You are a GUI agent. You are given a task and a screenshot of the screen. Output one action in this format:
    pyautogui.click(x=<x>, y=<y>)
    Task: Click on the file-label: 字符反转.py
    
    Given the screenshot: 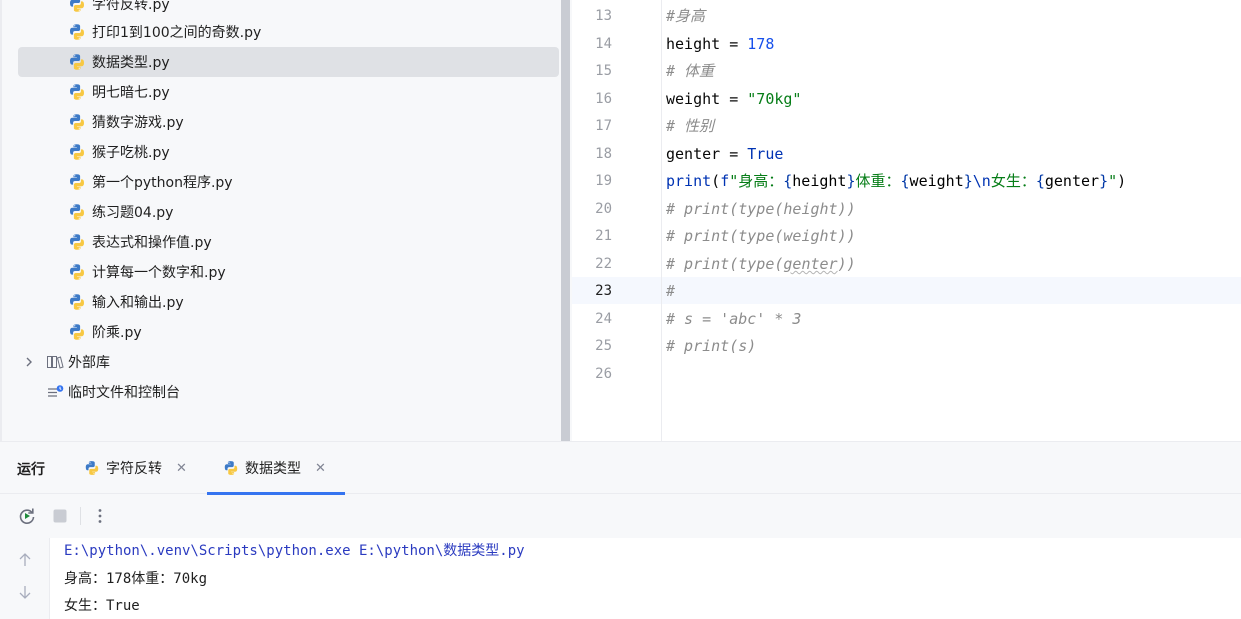 What is the action you would take?
    pyautogui.click(x=131, y=6)
    